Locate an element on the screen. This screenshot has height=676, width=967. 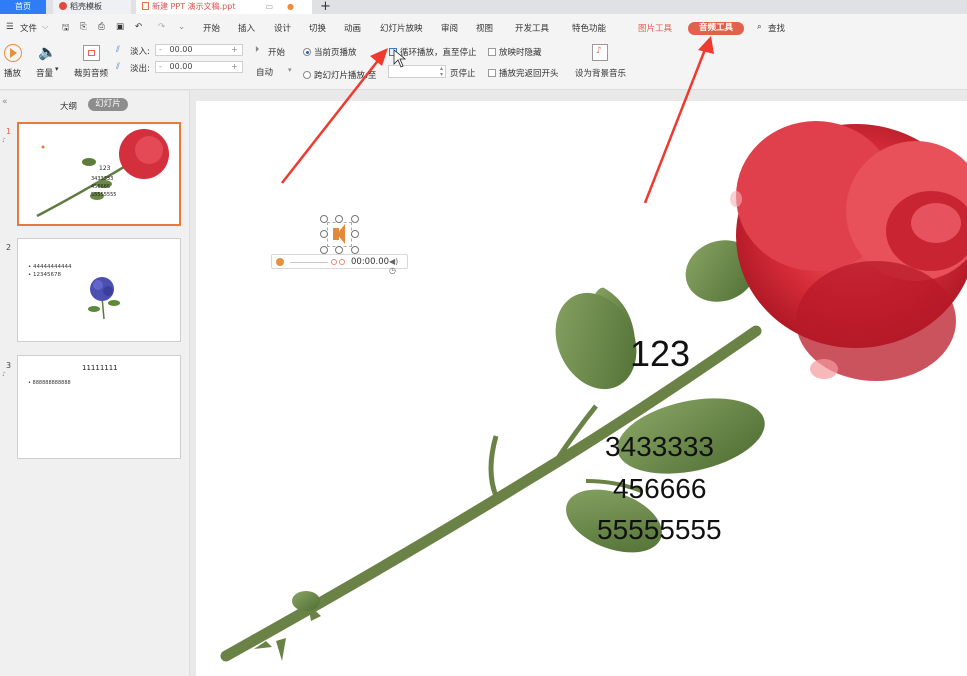
search-icon: ⌕ is located at coordinates (759, 27).